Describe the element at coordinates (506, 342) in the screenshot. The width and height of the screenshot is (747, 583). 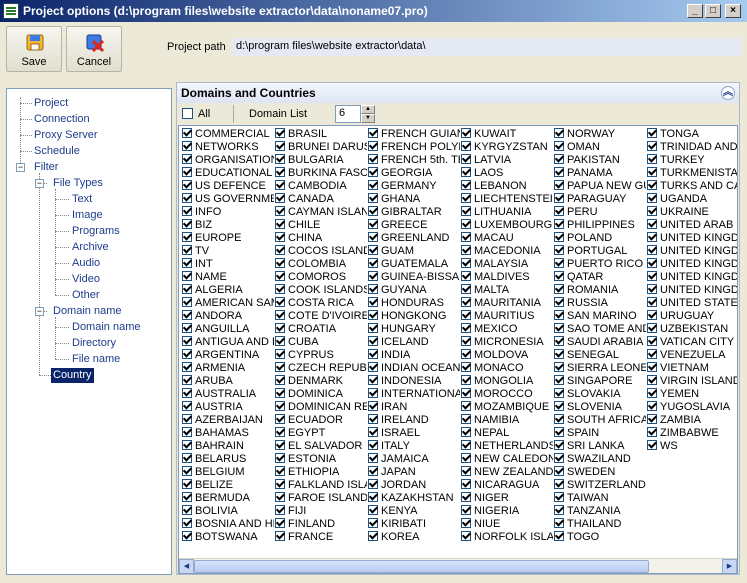
I see `domain-item: MICRONESIA` at that location.